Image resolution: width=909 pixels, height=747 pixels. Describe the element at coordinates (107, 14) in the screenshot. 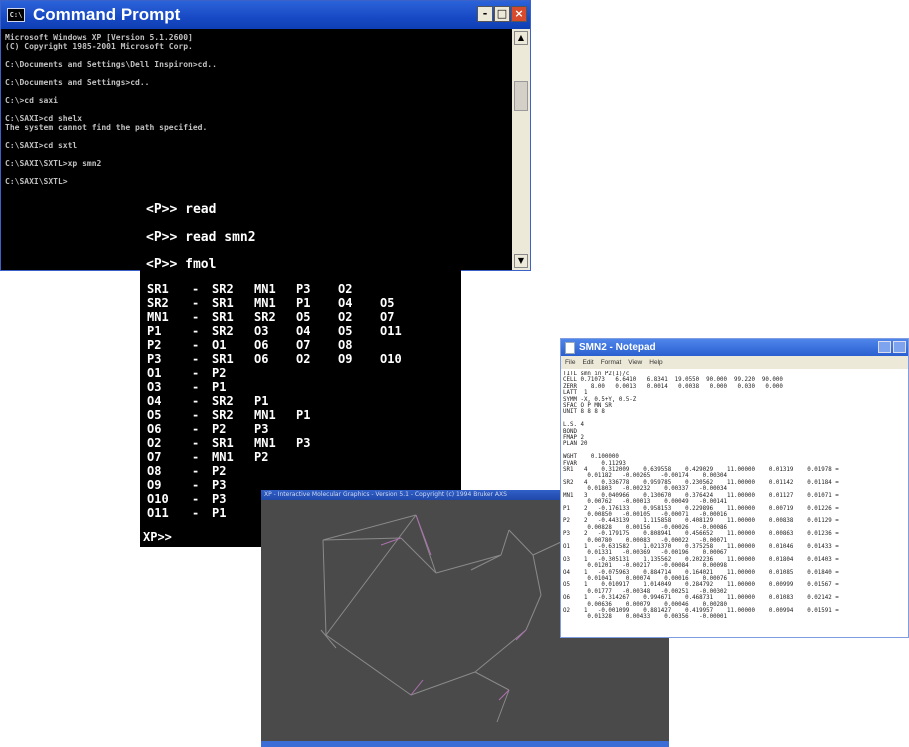

I see `window-title: Command Prompt` at that location.